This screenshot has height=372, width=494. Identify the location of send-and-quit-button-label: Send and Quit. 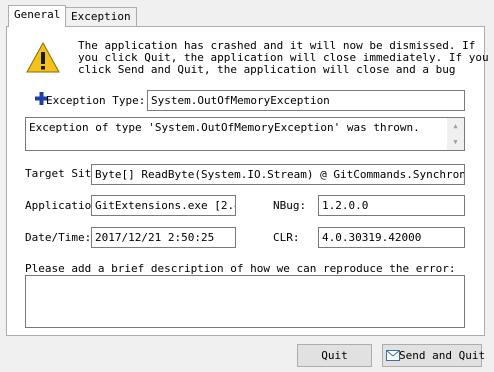
(442, 355).